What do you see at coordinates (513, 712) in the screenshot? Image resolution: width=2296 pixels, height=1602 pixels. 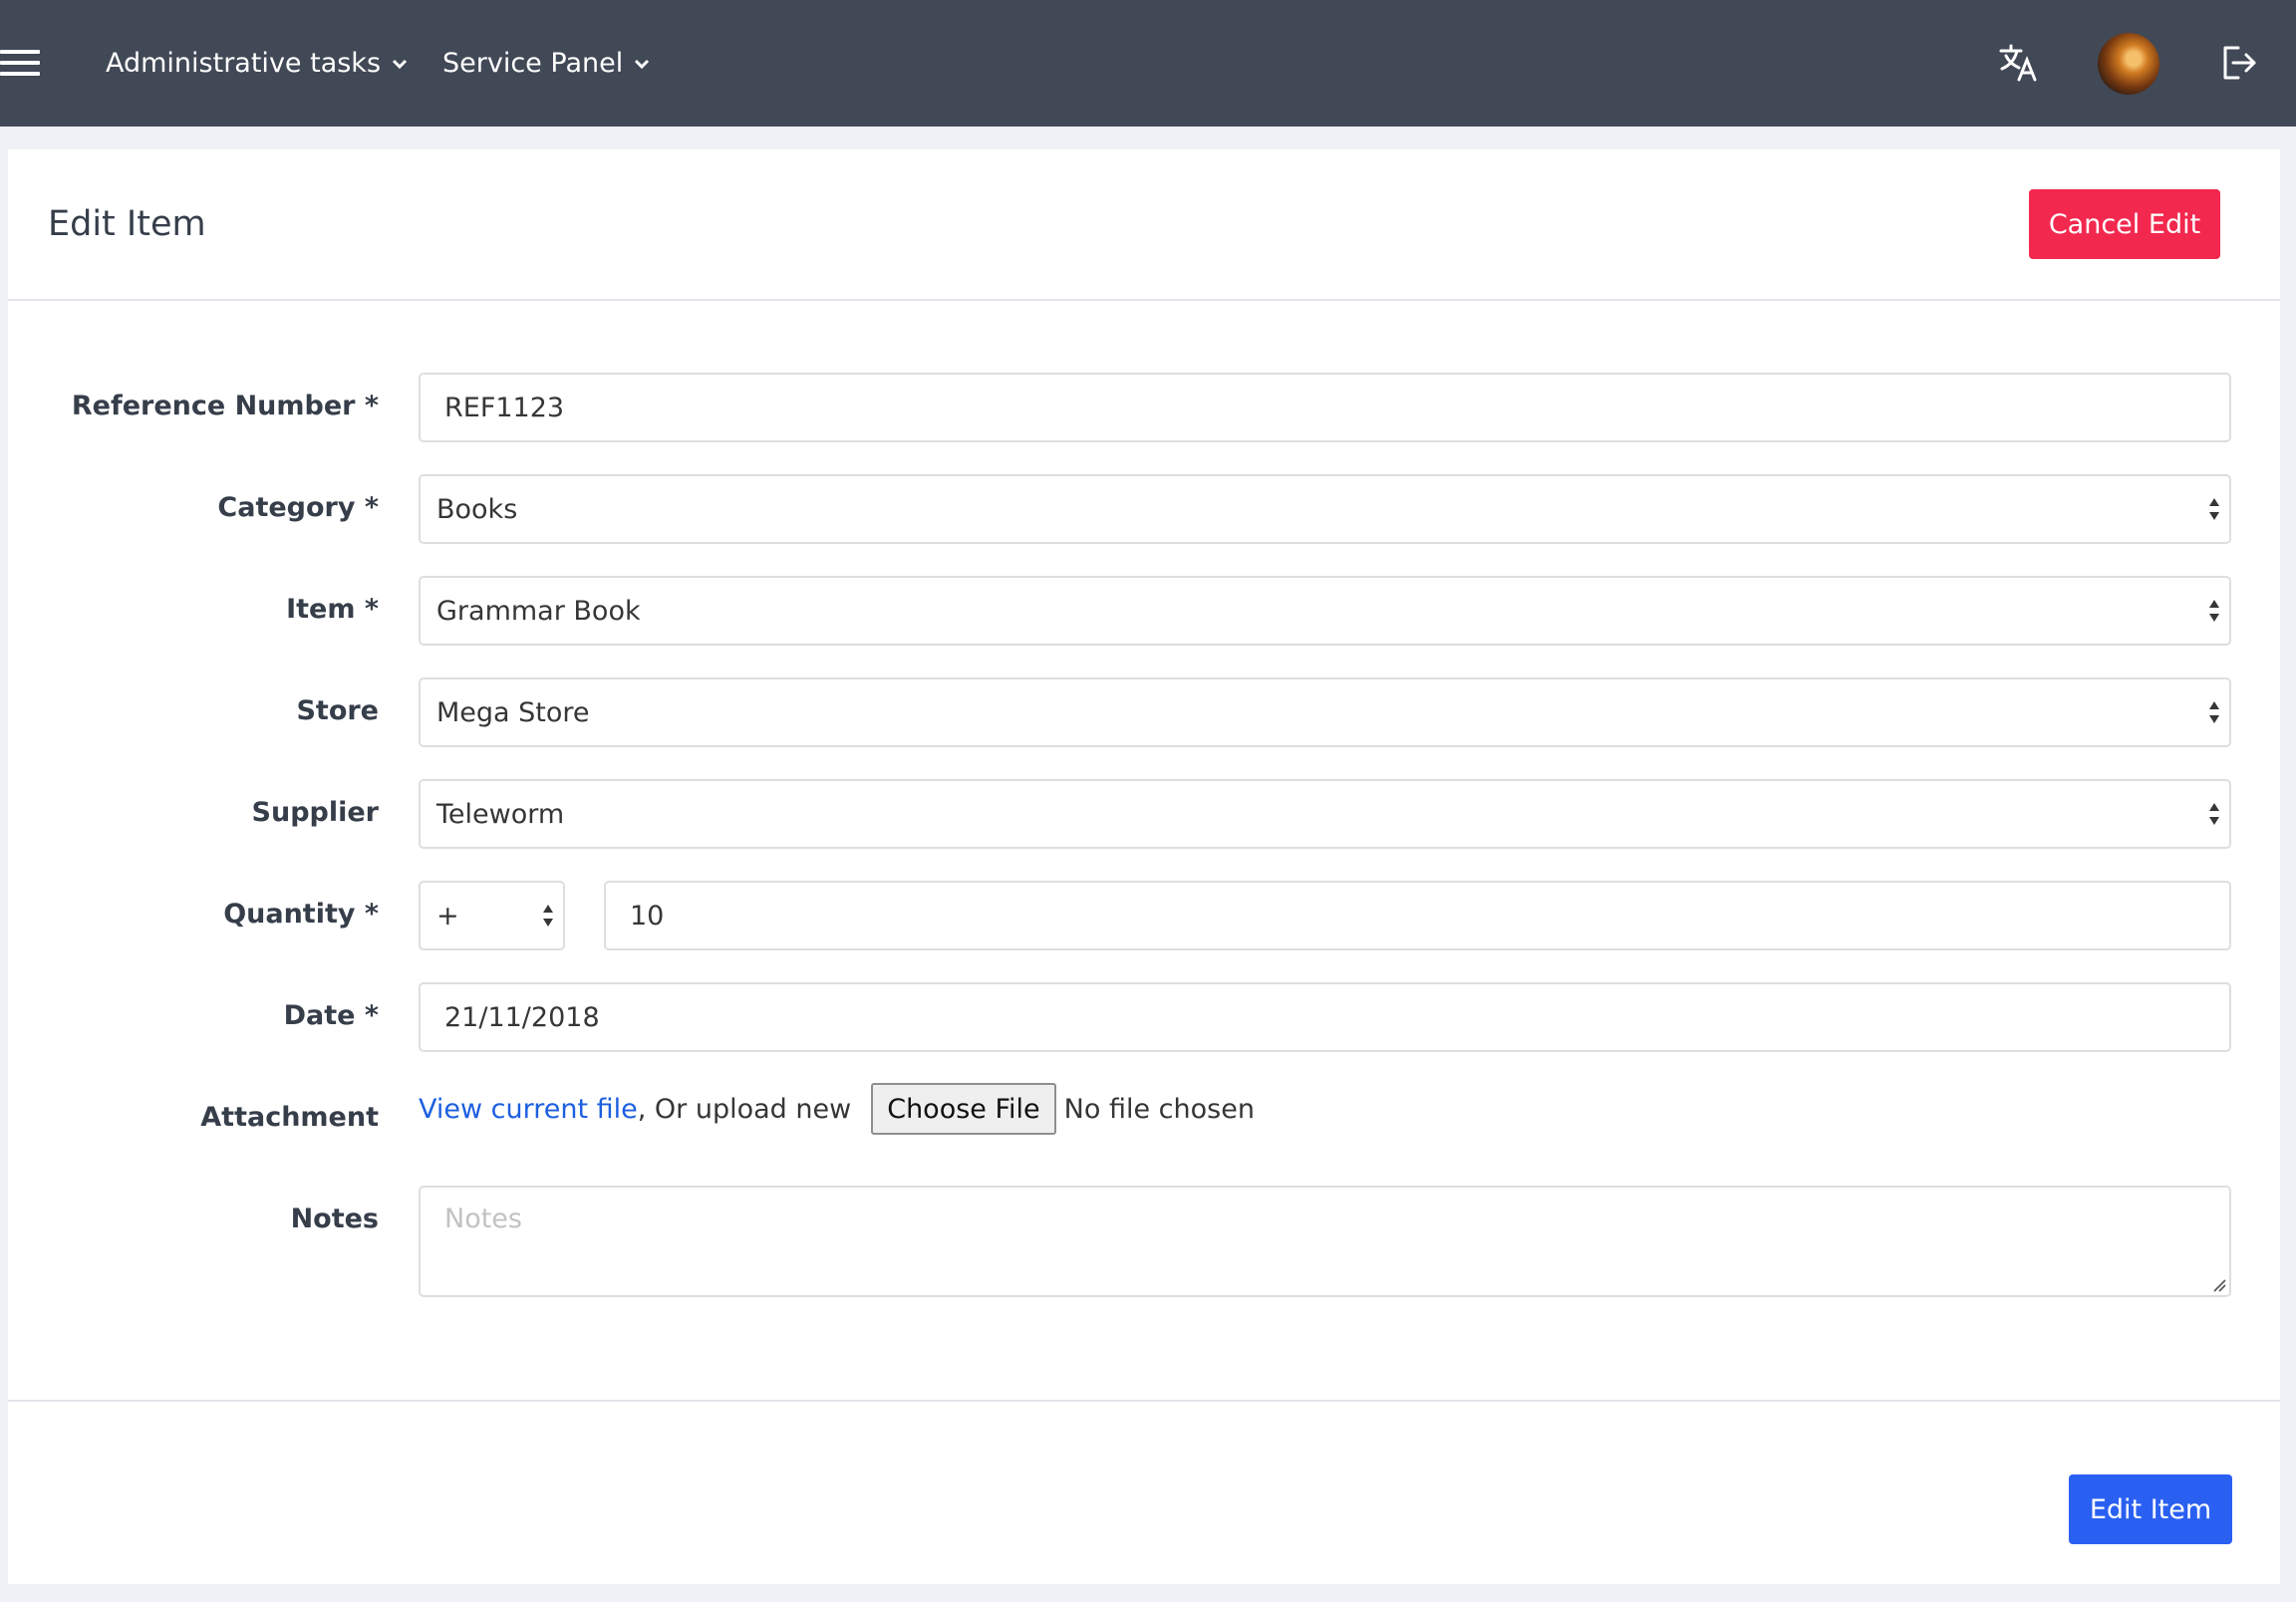 I see `store-value: Mega Store` at bounding box center [513, 712].